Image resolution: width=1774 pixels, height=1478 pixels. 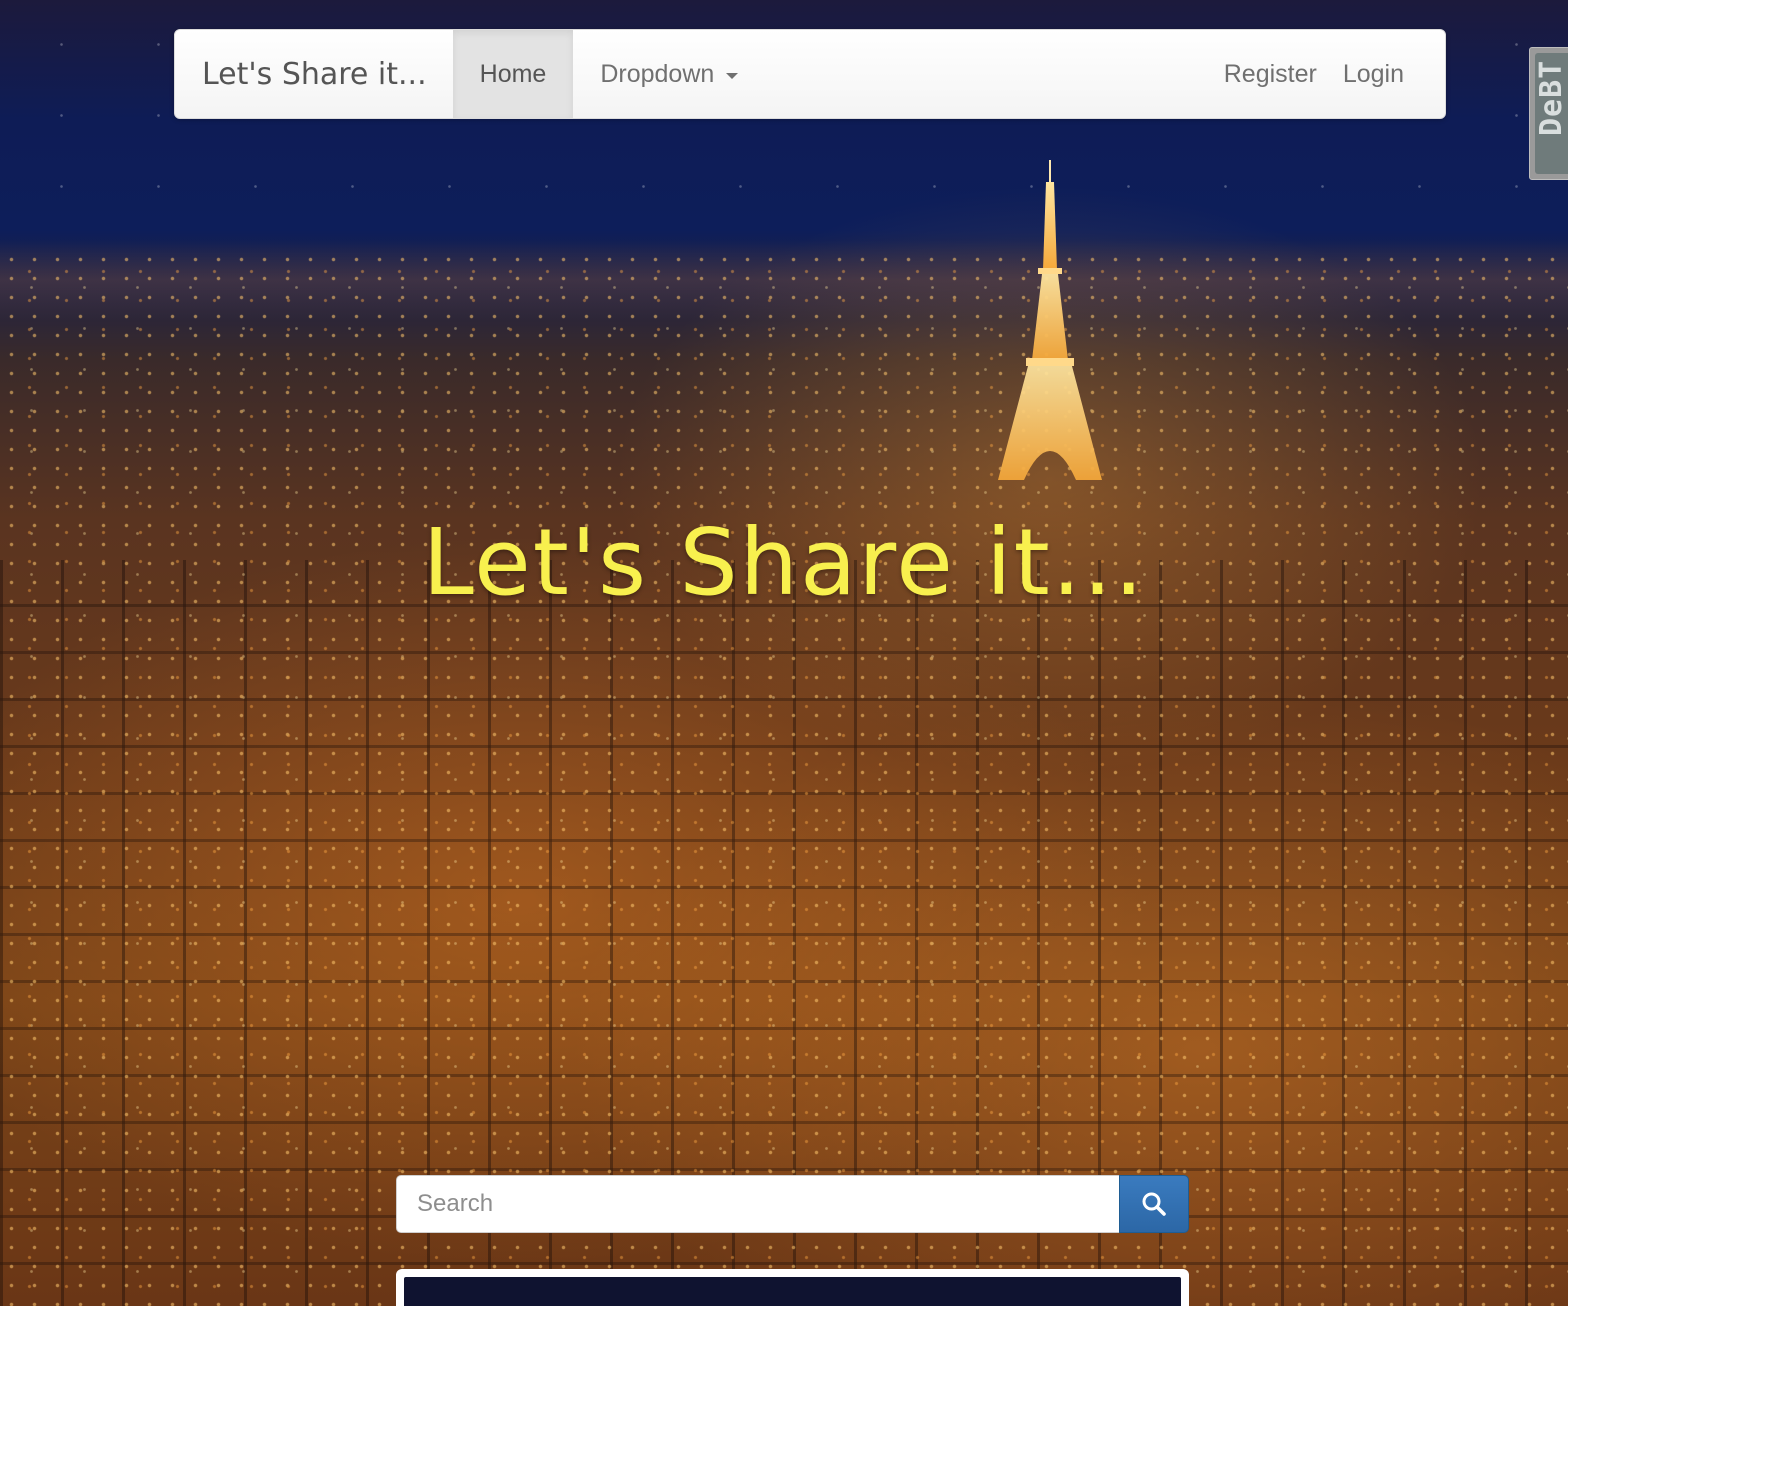 What do you see at coordinates (1551, 97) in the screenshot?
I see `side-widget-label: DeBT` at bounding box center [1551, 97].